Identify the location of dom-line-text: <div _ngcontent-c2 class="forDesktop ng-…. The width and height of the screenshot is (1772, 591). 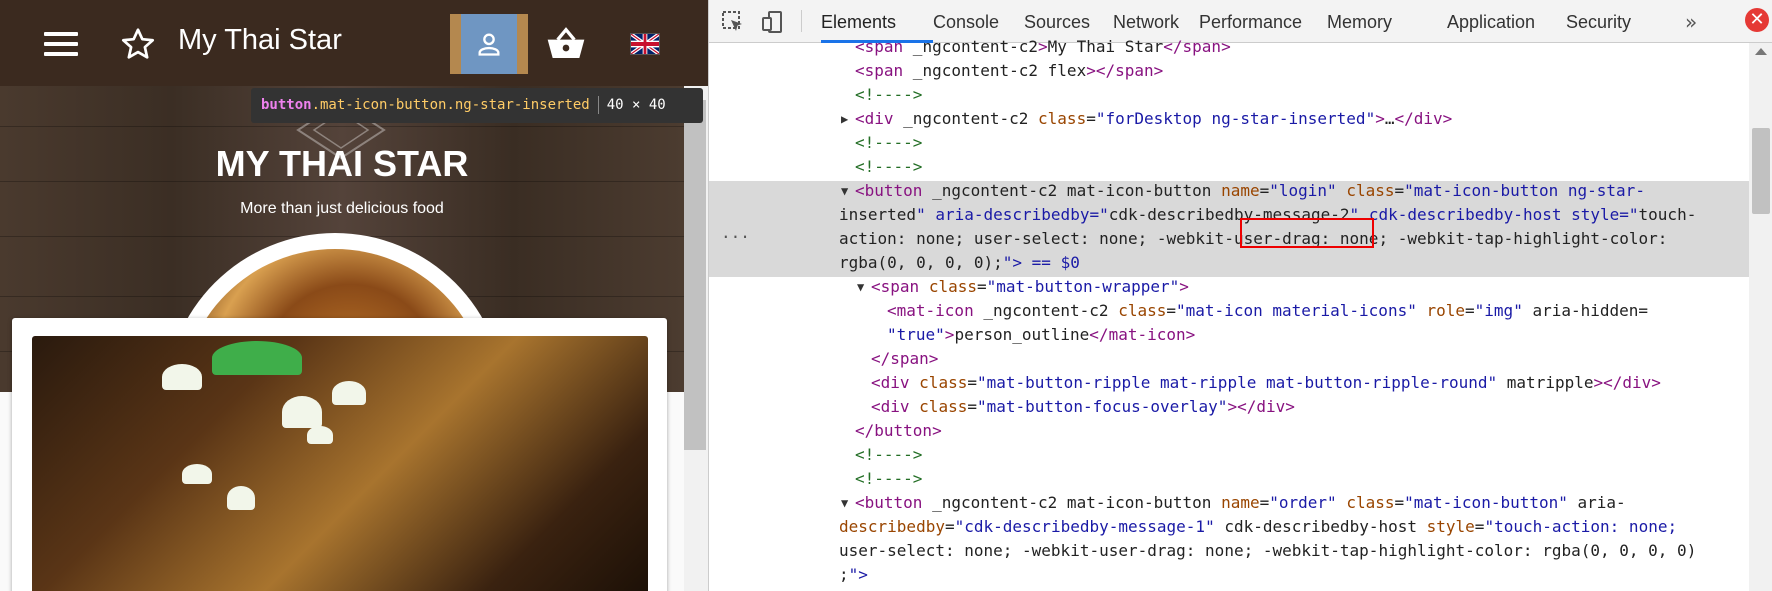
(1154, 118).